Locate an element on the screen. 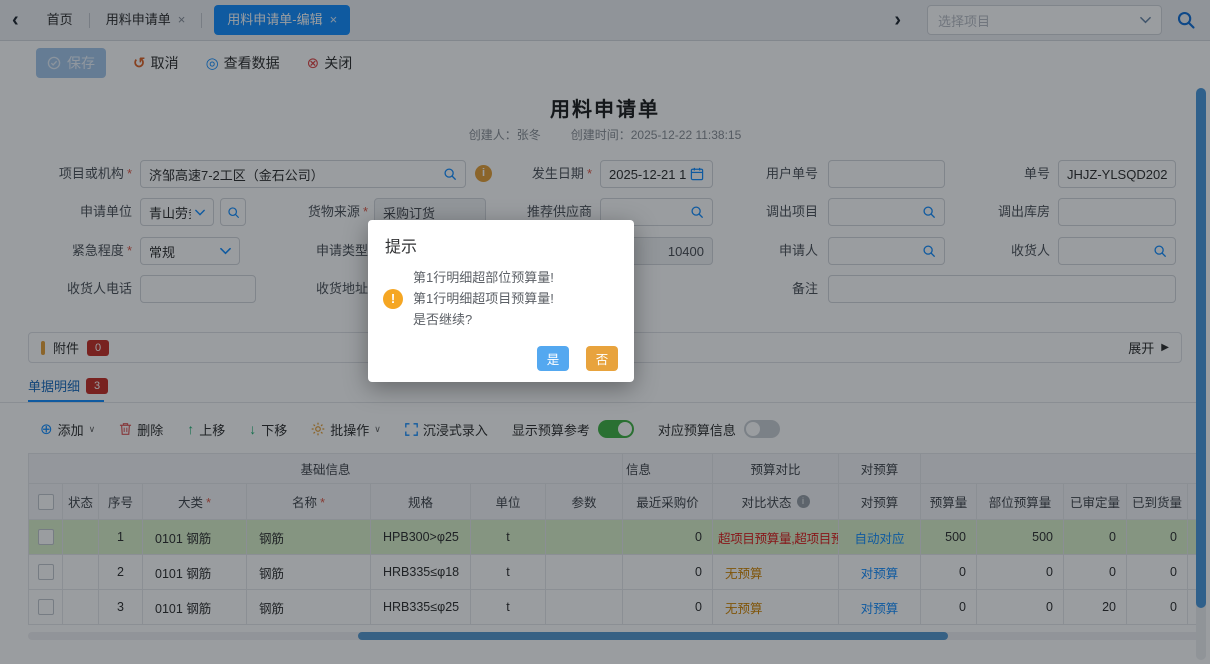  dialog-body: ! 第1行明细超部位预算量! 第1行明细超项目预算量! 是否继续? is located at coordinates (501, 293).